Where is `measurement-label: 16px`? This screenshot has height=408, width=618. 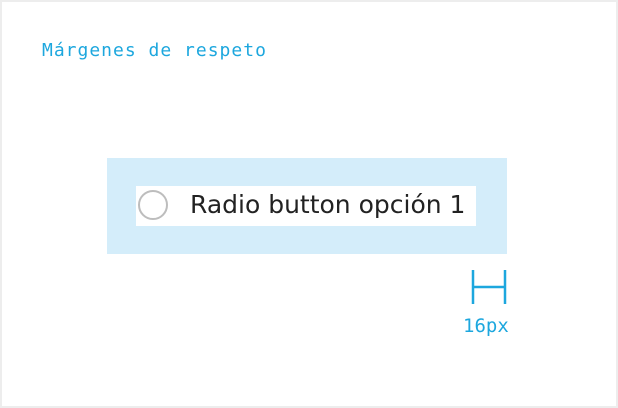
measurement-label: 16px is located at coordinates (486, 326).